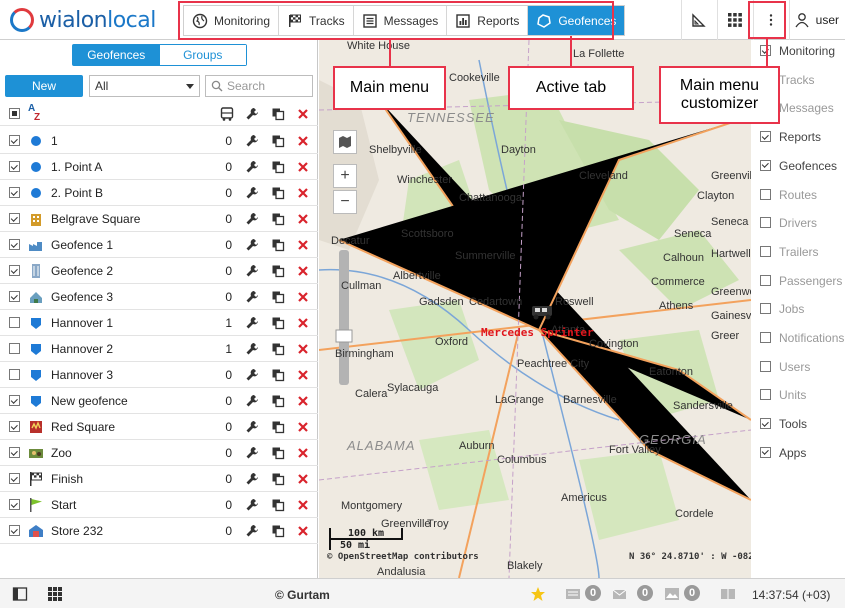 This screenshot has width=845, height=608. I want to click on image-gallery-icon, so click(672, 594).